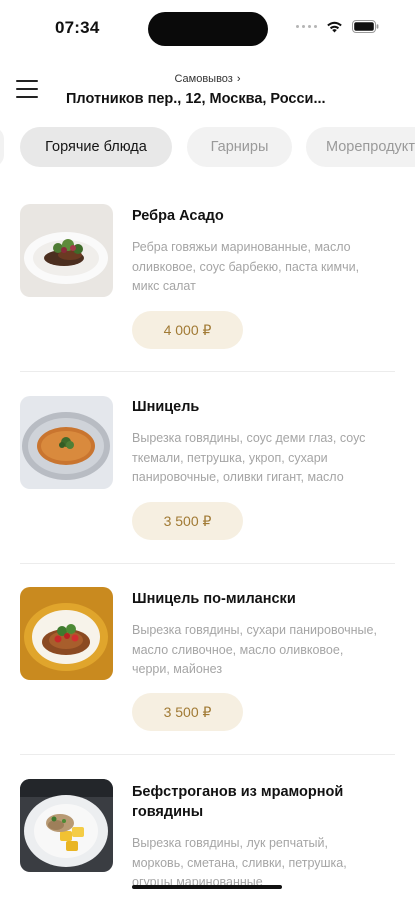 This screenshot has width=415, height=900. I want to click on cellular-signal-icon, so click(306, 26).